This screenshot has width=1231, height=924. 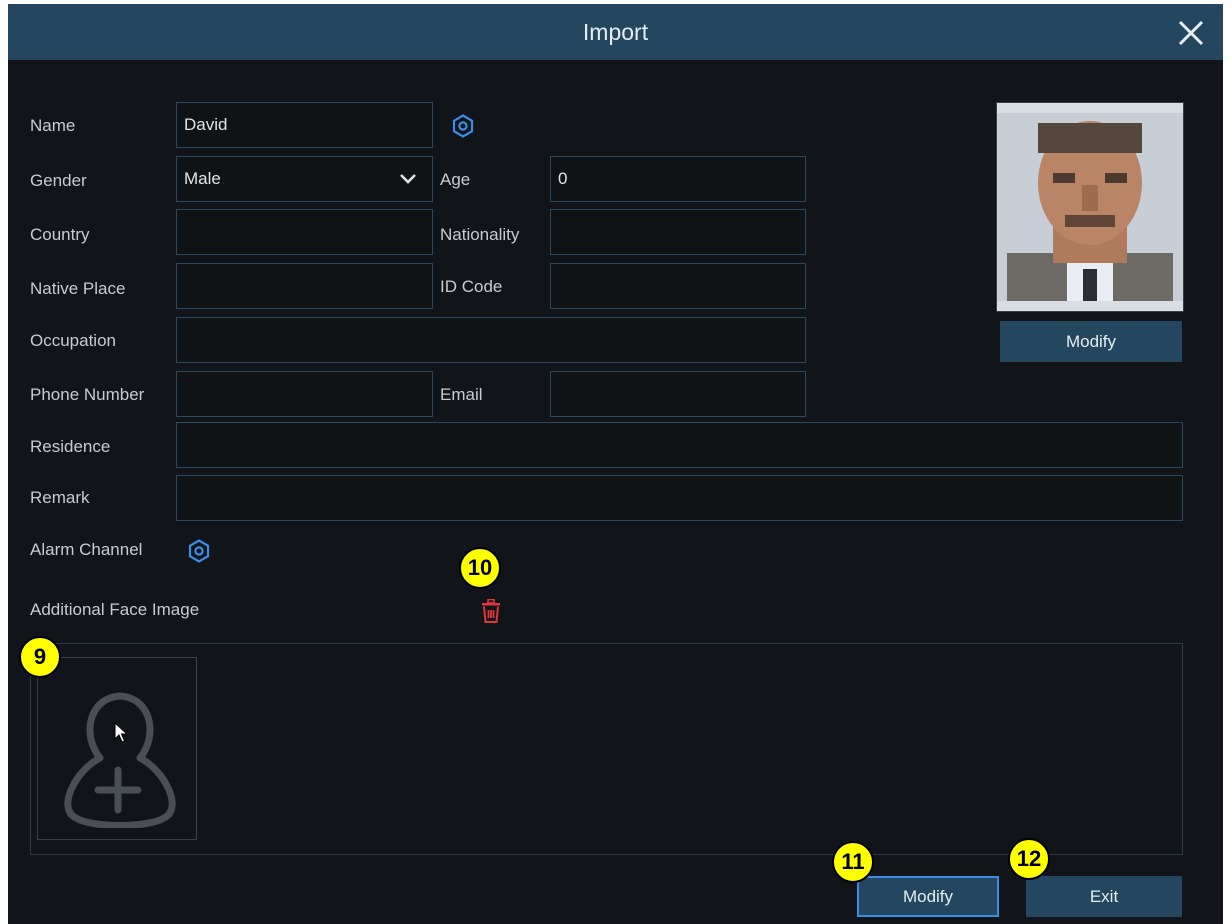 What do you see at coordinates (408, 179) in the screenshot?
I see `chevron-down-icon` at bounding box center [408, 179].